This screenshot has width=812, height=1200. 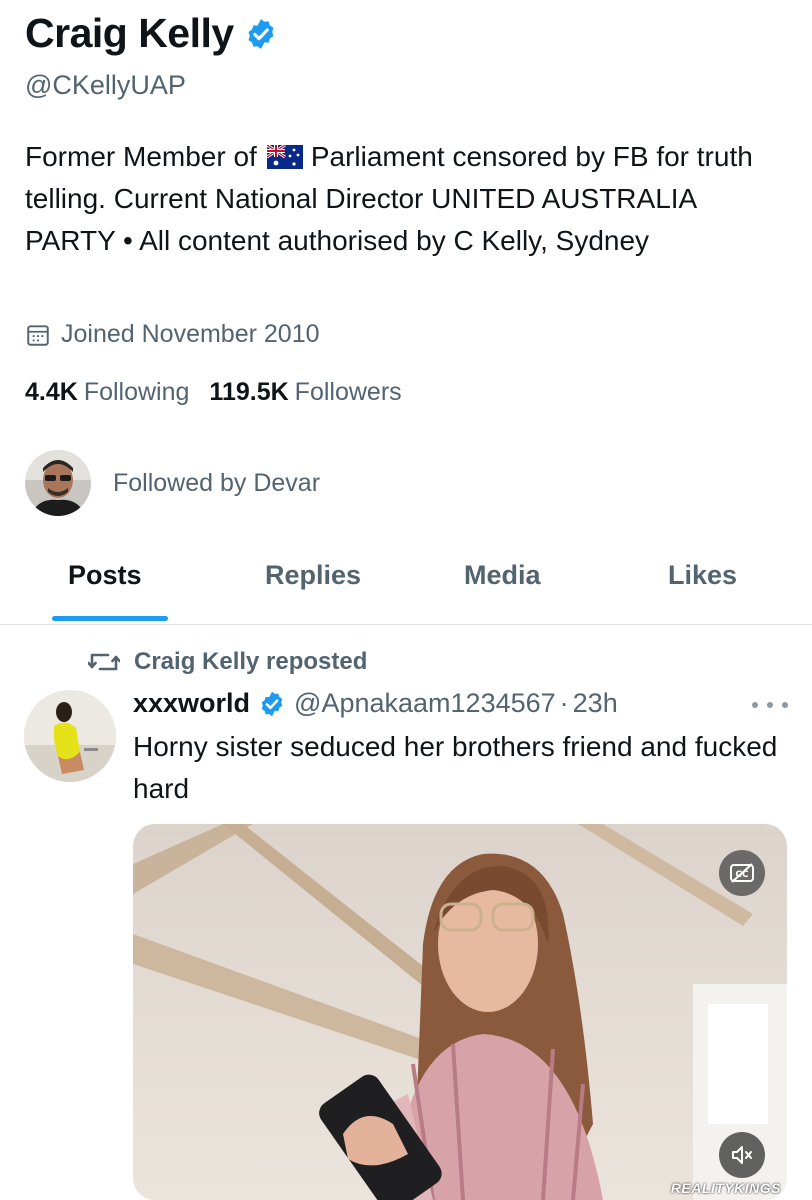 I want to click on followed-by-row: Followed by Devar, so click(x=172, y=483).